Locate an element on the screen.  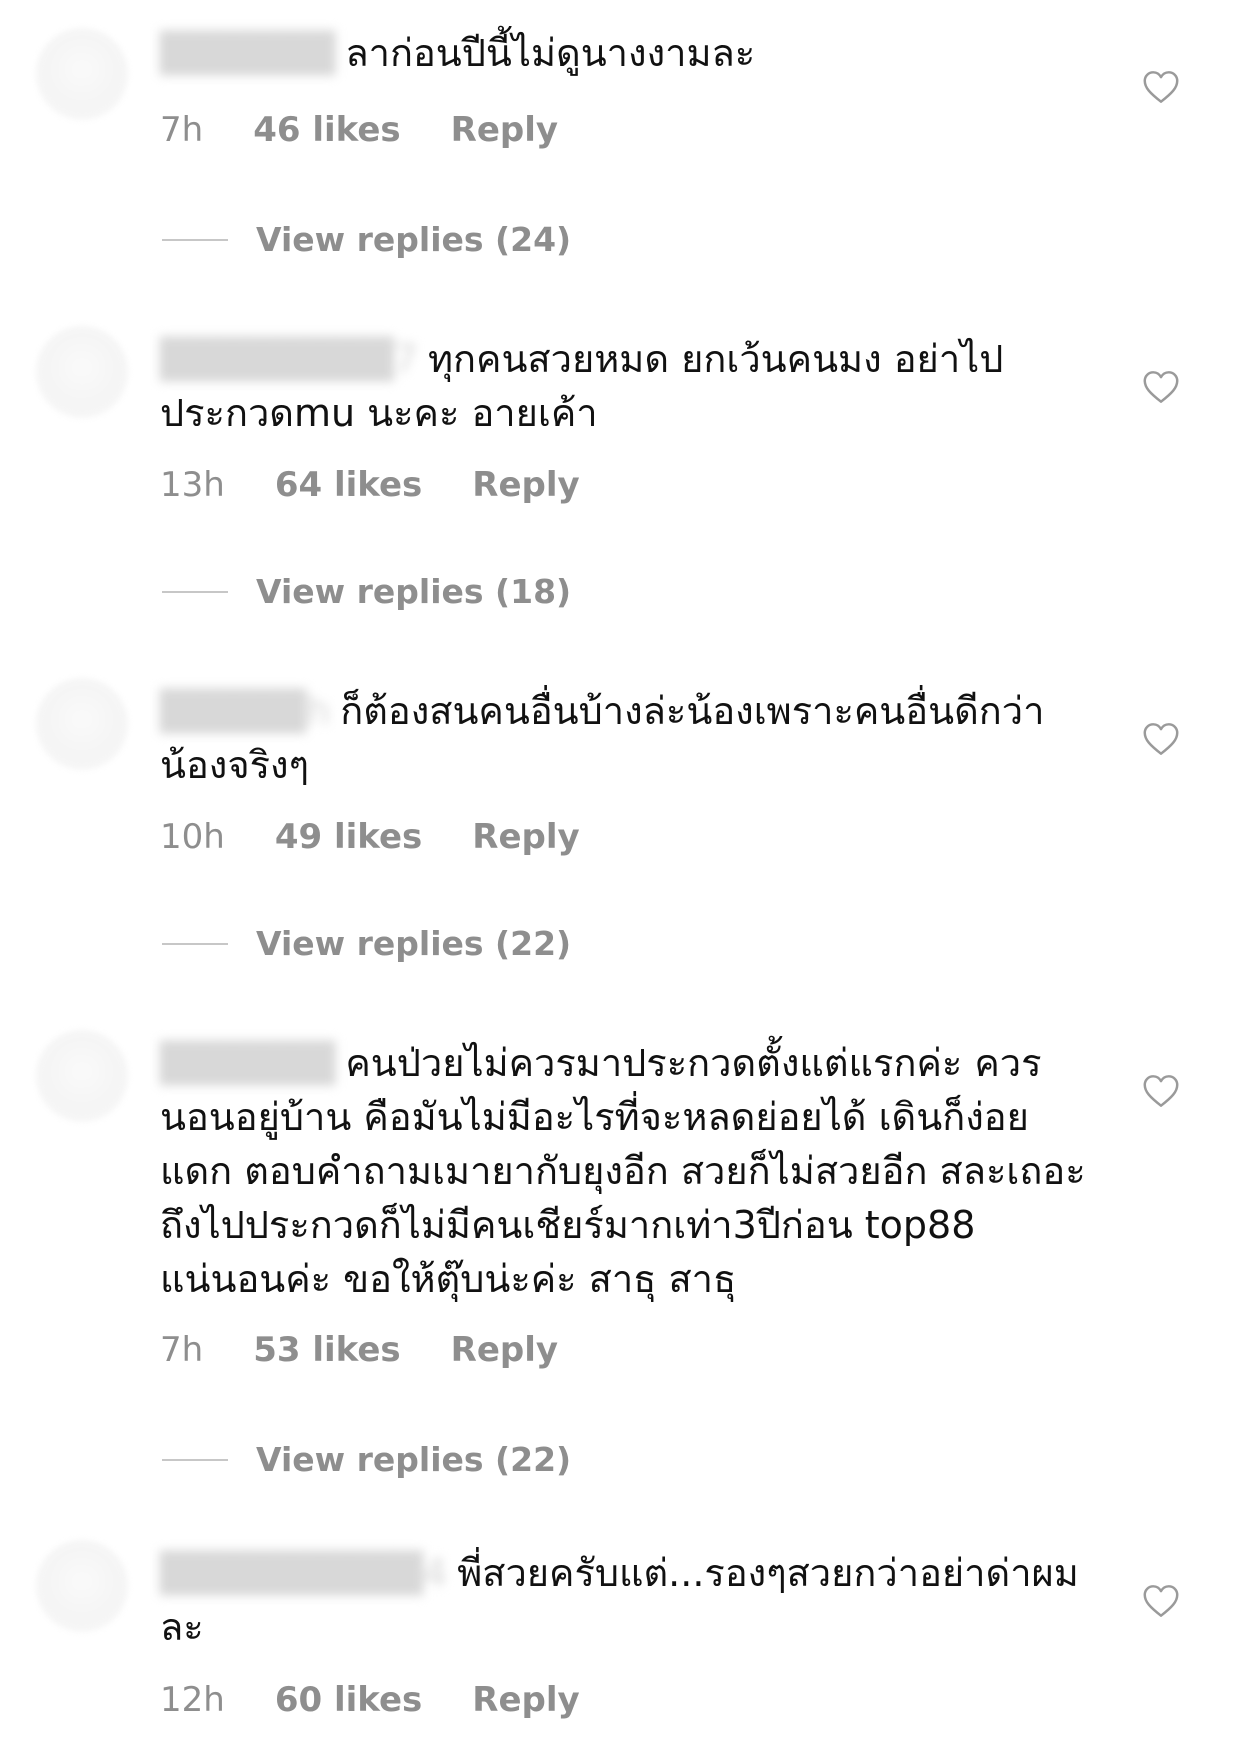
view-replies-button: View replies (24) is located at coordinates (366, 240).